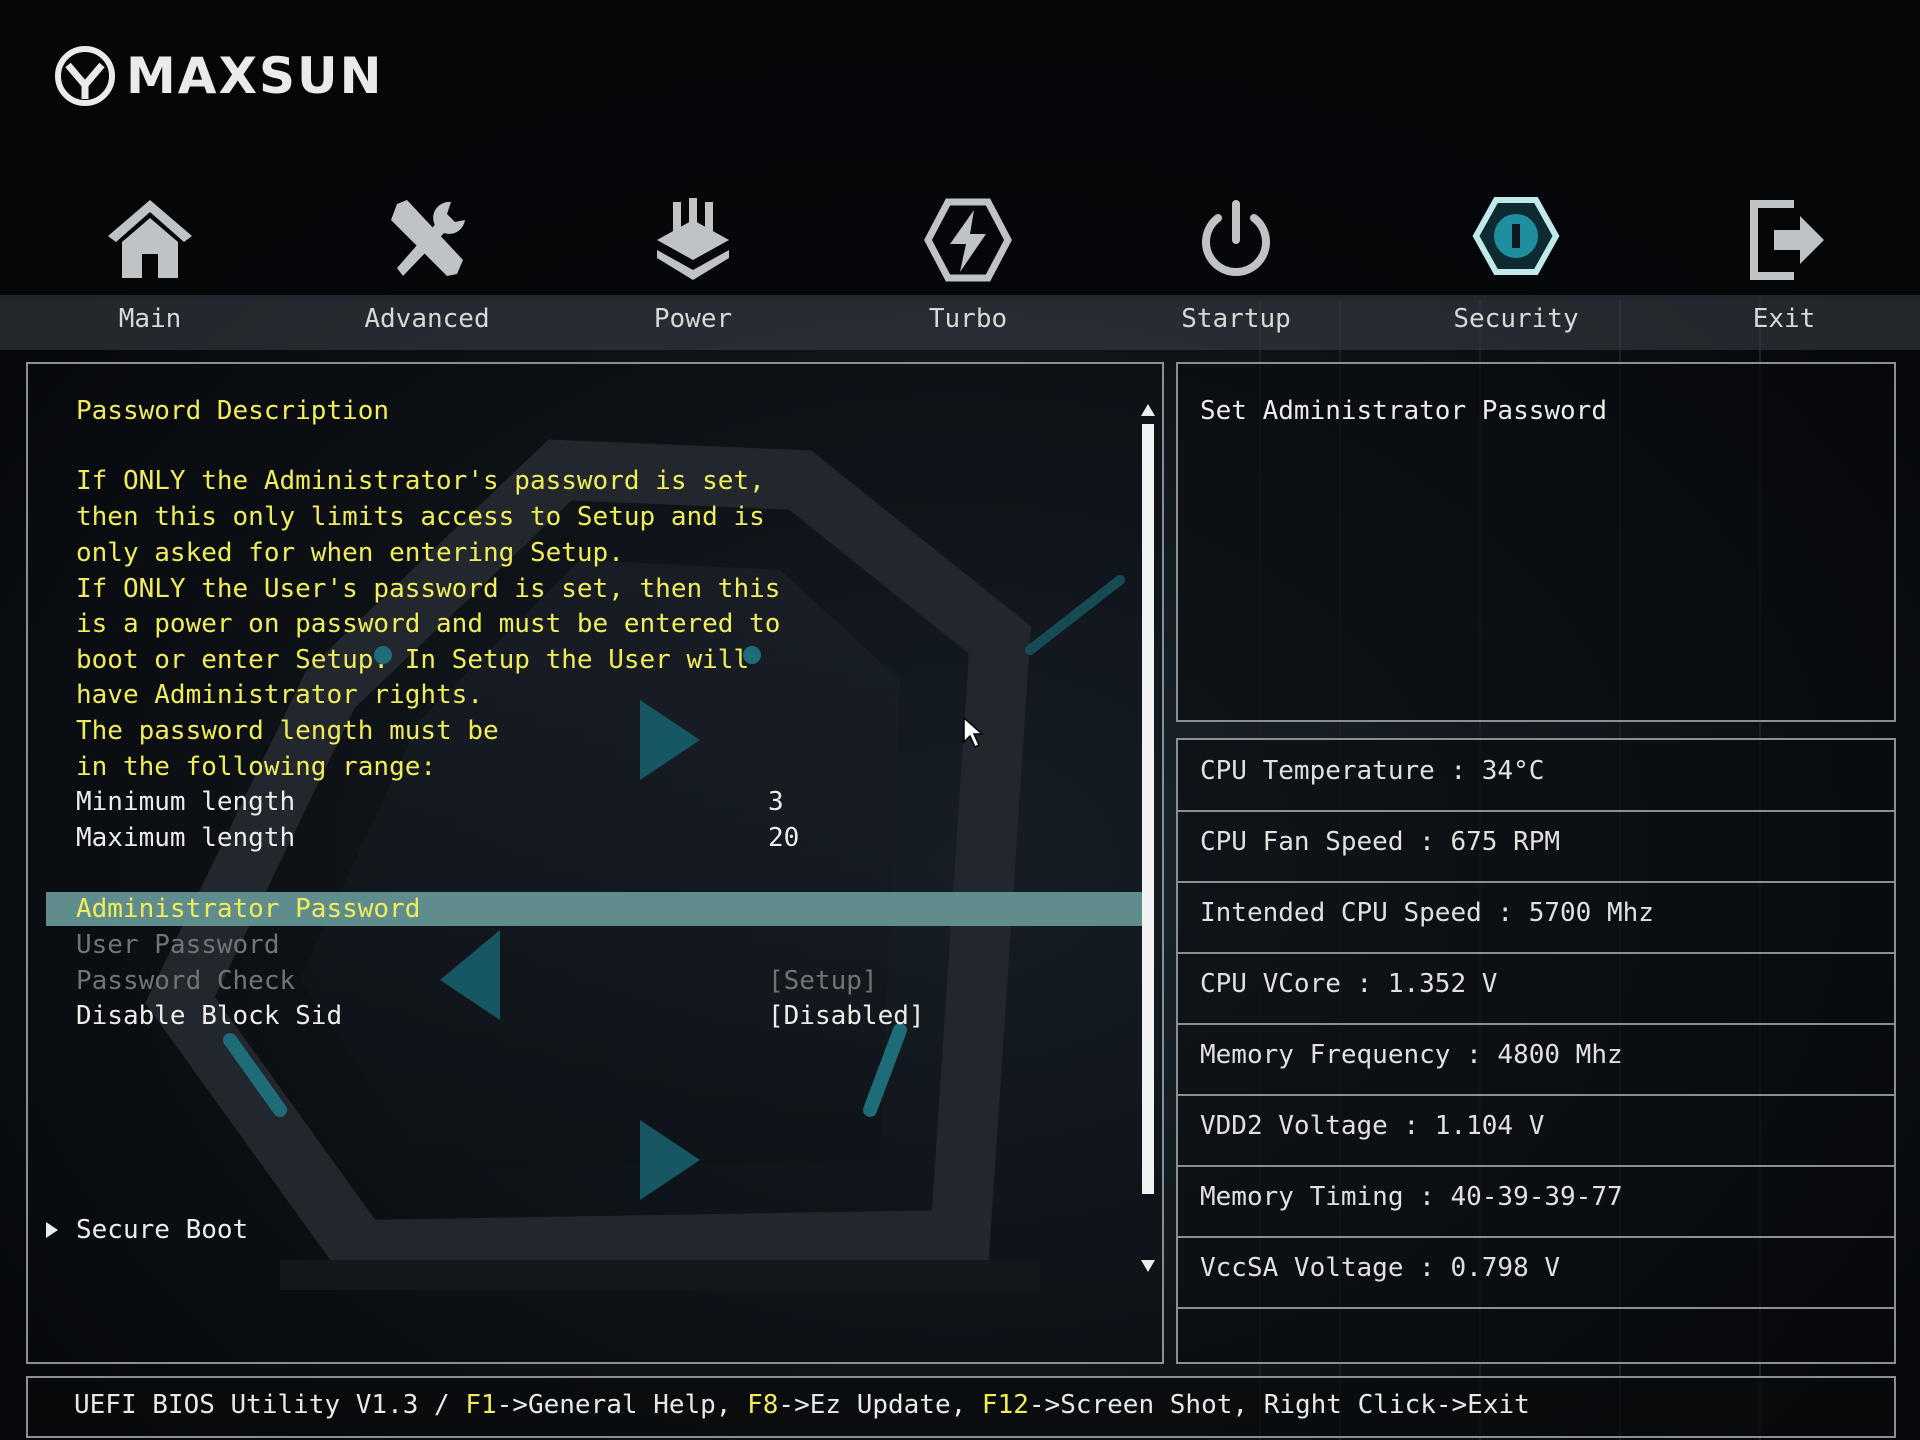 This screenshot has width=1920, height=1440. Describe the element at coordinates (1427, 913) in the screenshot. I see `intended-cpu-speed: Intended CPU Speed : 5700 Mhz` at that location.